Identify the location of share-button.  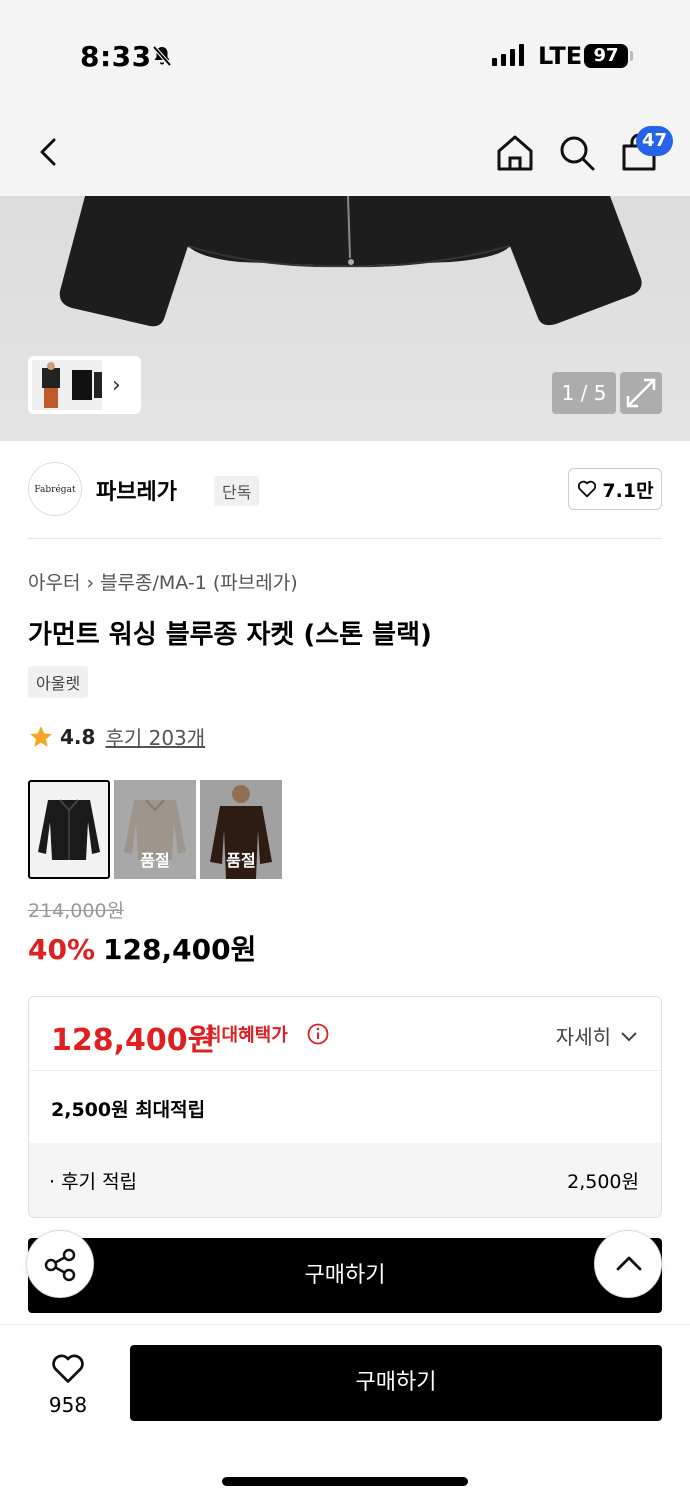
(60, 1264).